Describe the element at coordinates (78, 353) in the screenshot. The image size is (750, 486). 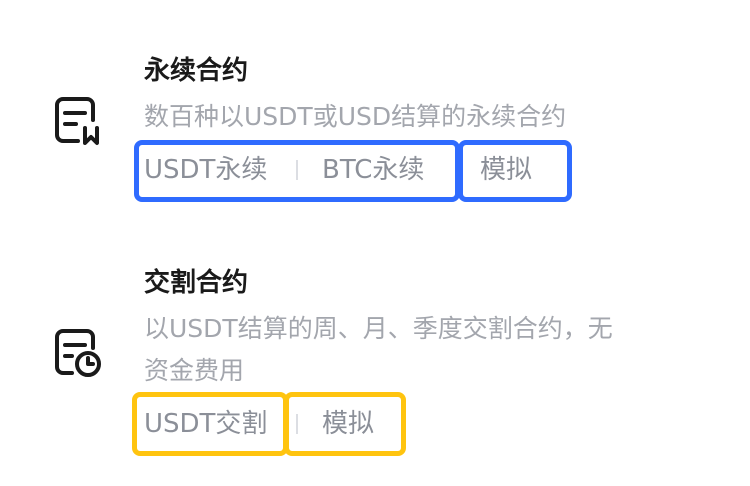
I see `contract-clock-icon` at that location.